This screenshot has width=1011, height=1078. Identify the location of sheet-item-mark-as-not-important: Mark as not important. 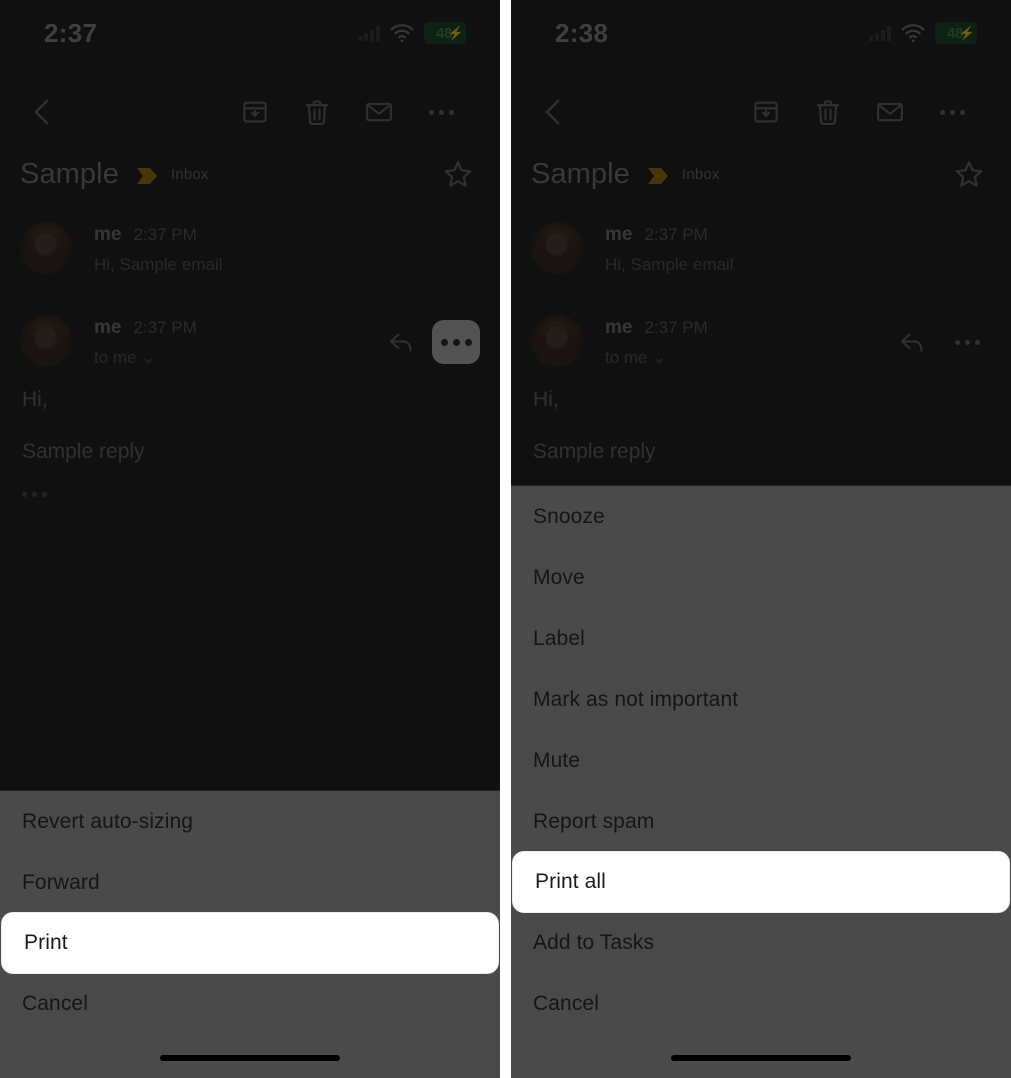
(761, 699).